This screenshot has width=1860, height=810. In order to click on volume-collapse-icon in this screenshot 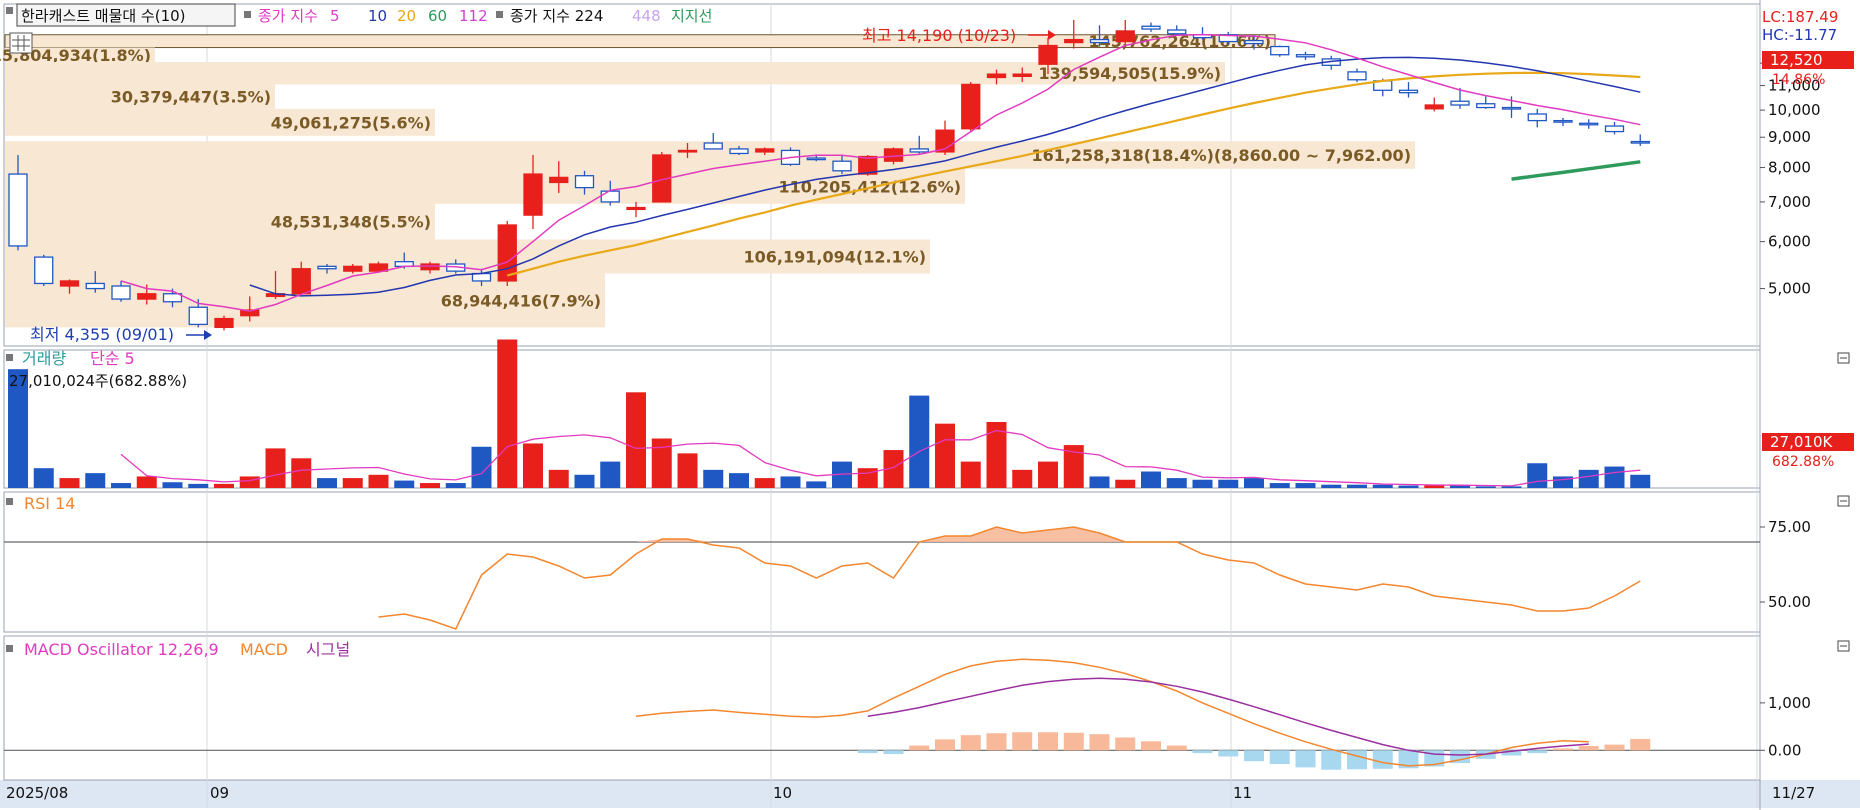, I will do `click(1843, 358)`.